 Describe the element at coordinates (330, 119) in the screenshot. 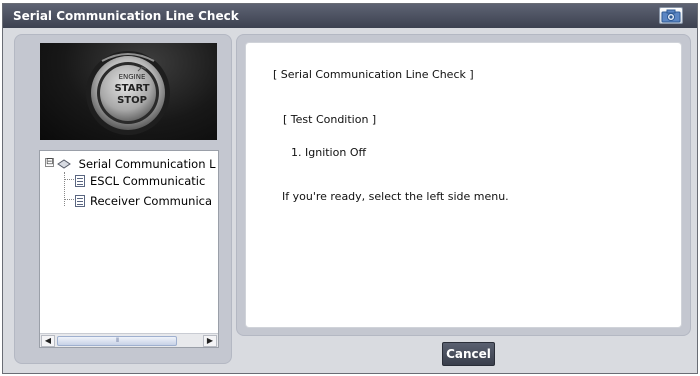

I see `test-condition-label: [ Test Condition ]` at that location.